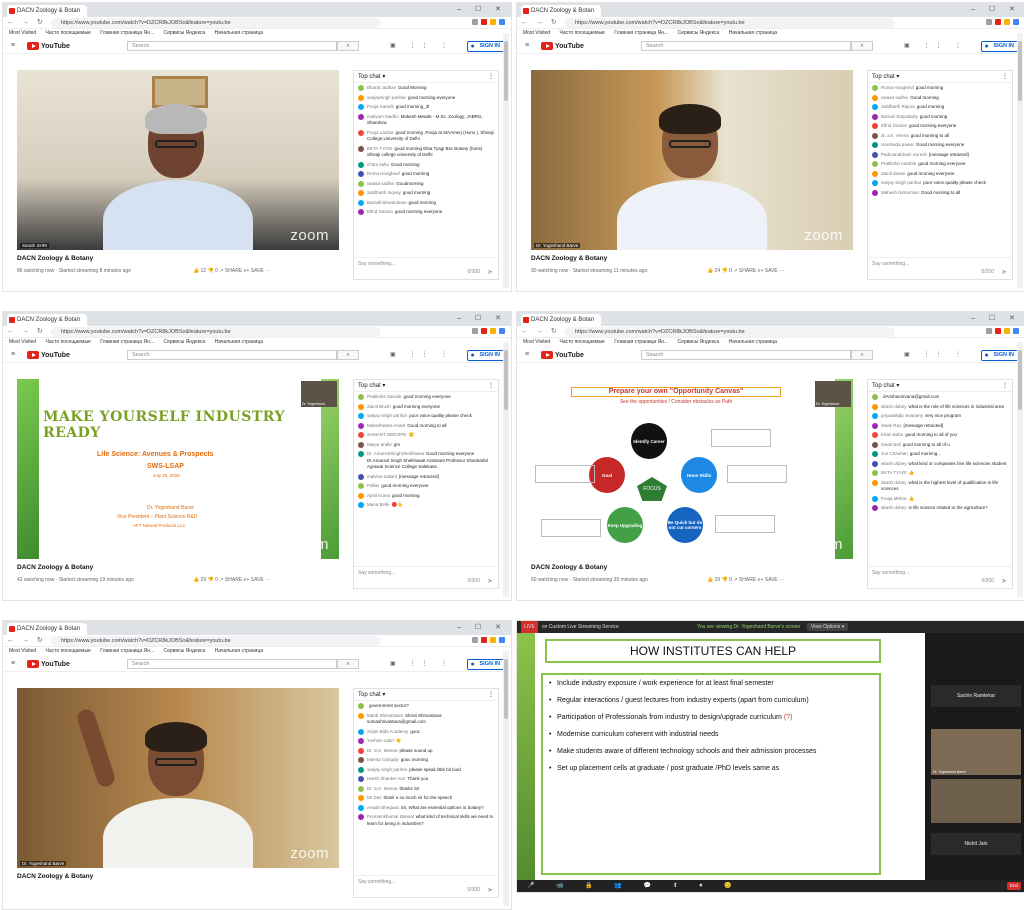  What do you see at coordinates (231, 271) in the screenshot?
I see `video-actions: 👍 12 👎 0 ↗ SHARE ≡+ SAVE ···` at bounding box center [231, 271].